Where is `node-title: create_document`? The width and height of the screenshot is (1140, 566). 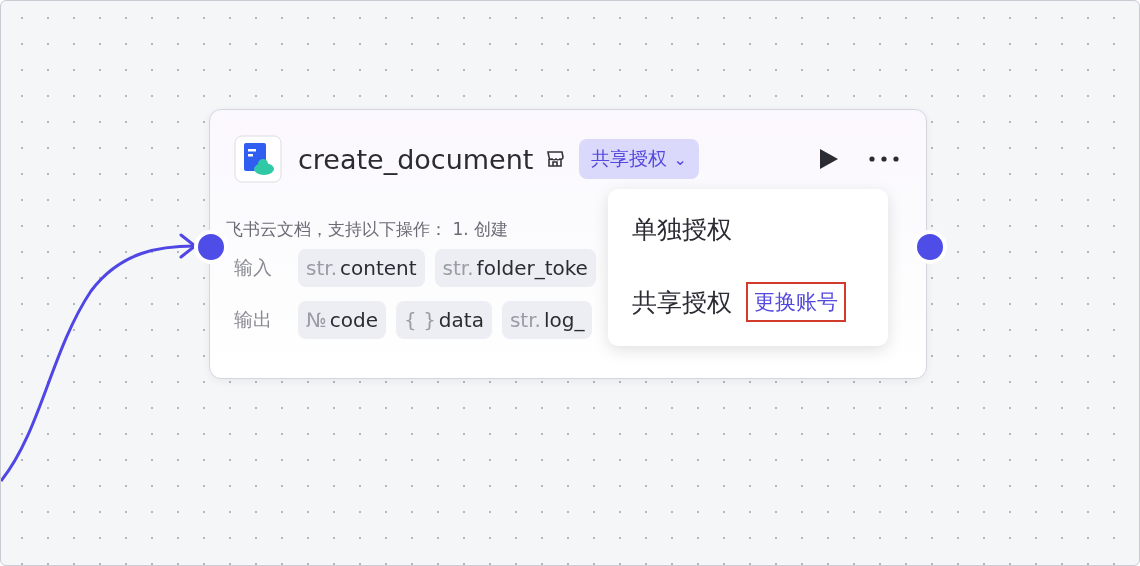
node-title: create_document is located at coordinates (416, 159).